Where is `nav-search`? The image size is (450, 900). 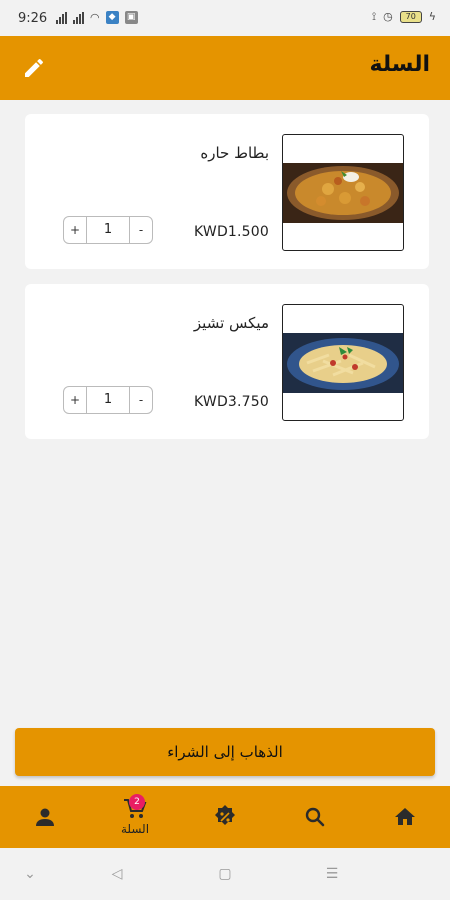 nav-search is located at coordinates (315, 817).